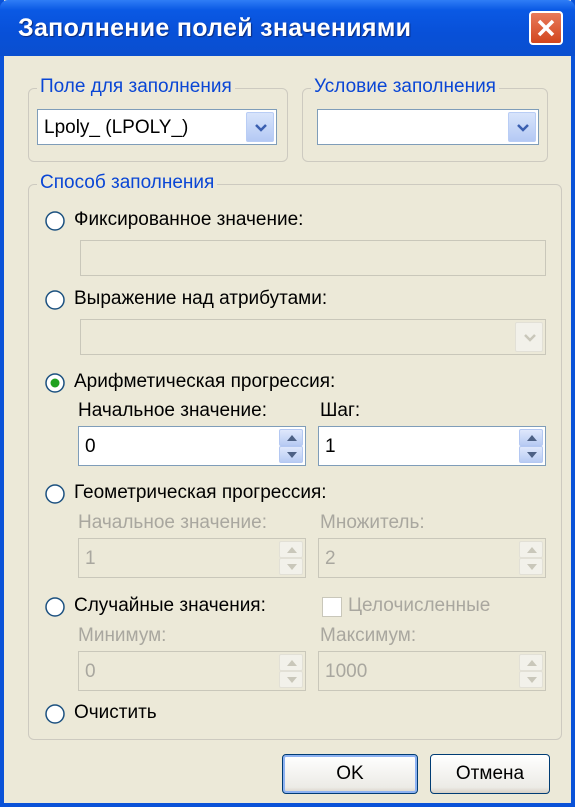 The image size is (575, 807). What do you see at coordinates (432, 446) in the screenshot?
I see `arithmetic-step-spinner: 1` at bounding box center [432, 446].